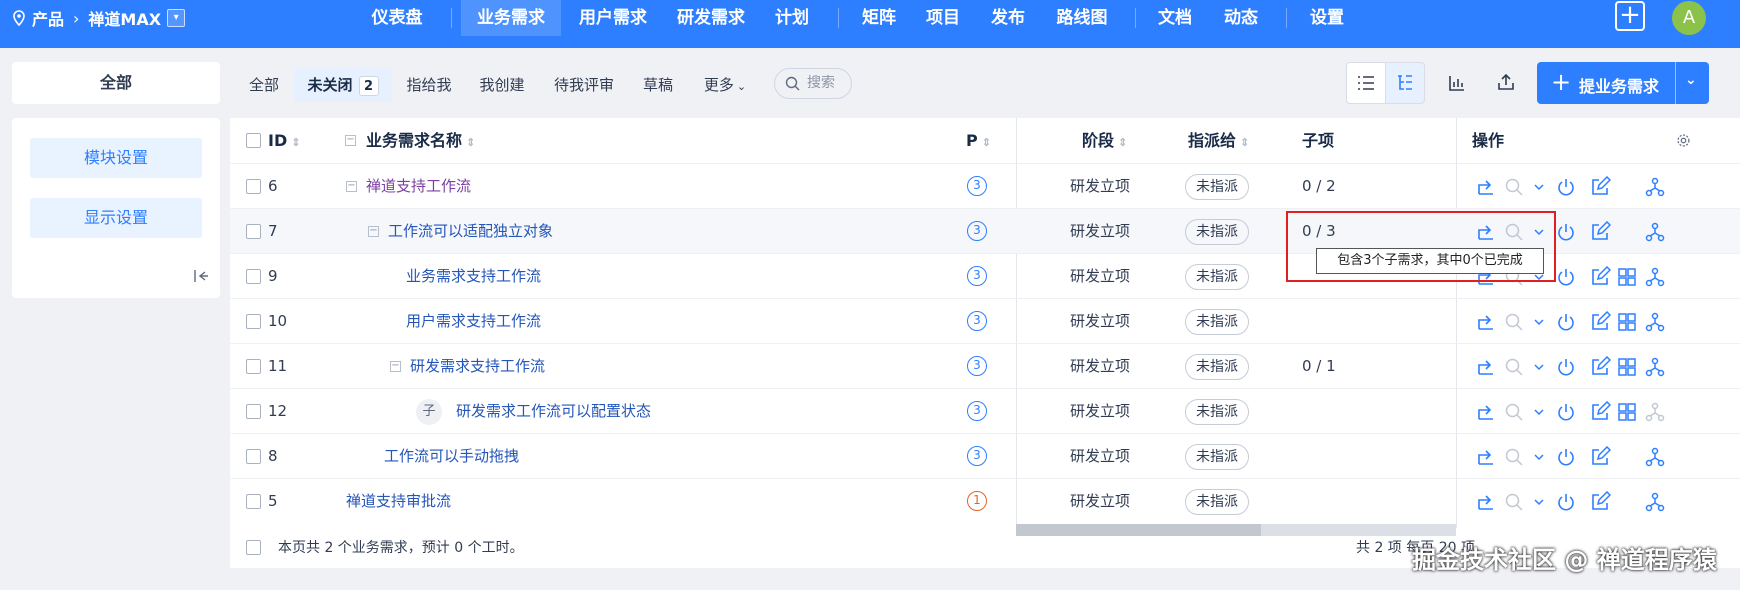 The height and width of the screenshot is (590, 1740). I want to click on col-priority: P ⇕, so click(978, 140).